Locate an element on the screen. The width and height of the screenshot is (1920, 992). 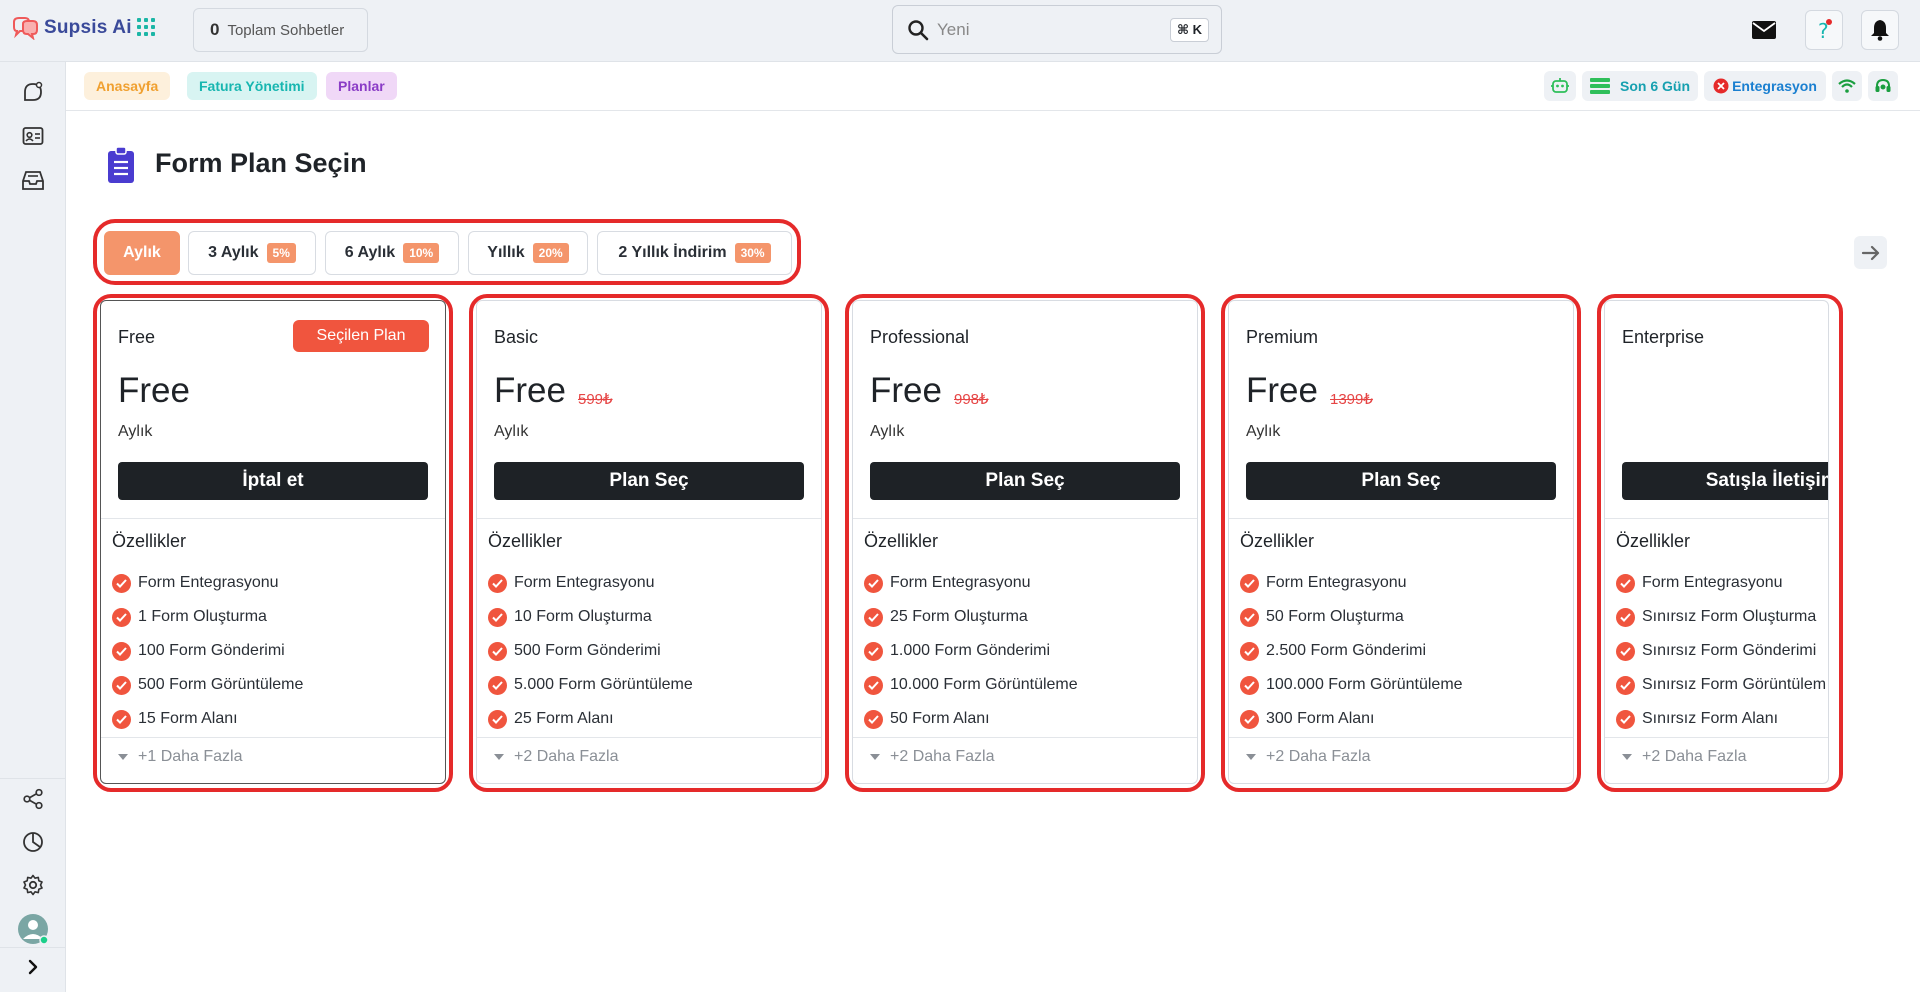
breadcrumb-home: Anasayfa is located at coordinates (127, 86).